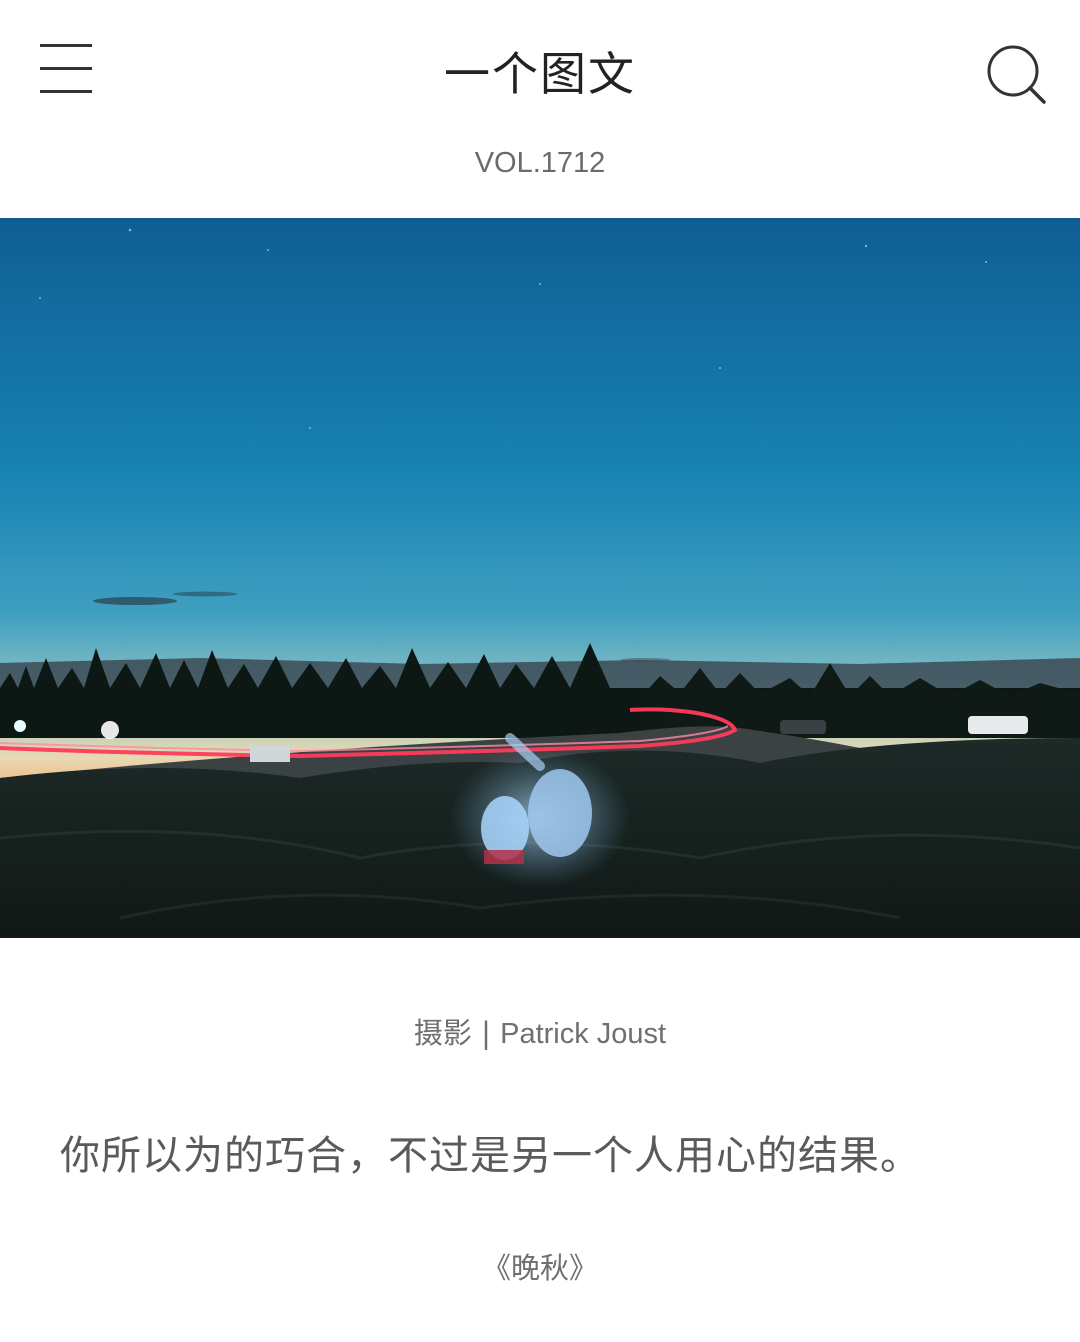 The image size is (1080, 1342). I want to click on search-button, so click(1017, 75).